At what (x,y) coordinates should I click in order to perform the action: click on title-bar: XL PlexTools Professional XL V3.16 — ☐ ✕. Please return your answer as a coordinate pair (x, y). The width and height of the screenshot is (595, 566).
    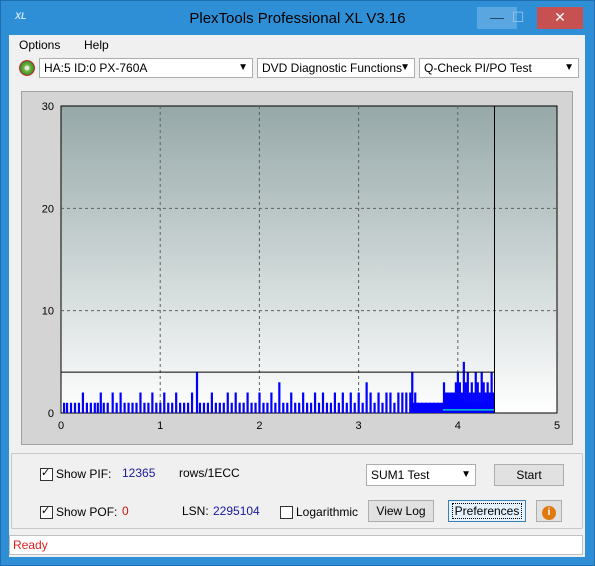
    Looking at the image, I should click on (297, 18).